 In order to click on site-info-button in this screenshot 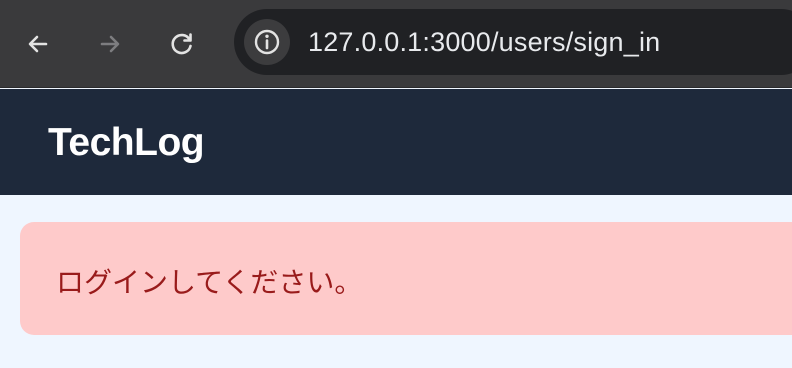, I will do `click(267, 42)`.